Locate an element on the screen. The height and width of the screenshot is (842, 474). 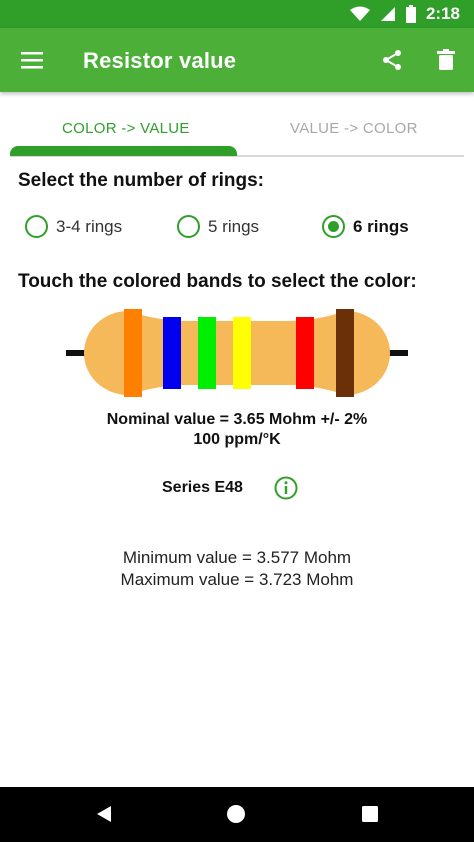
radio-label: 6 rings is located at coordinates (381, 226).